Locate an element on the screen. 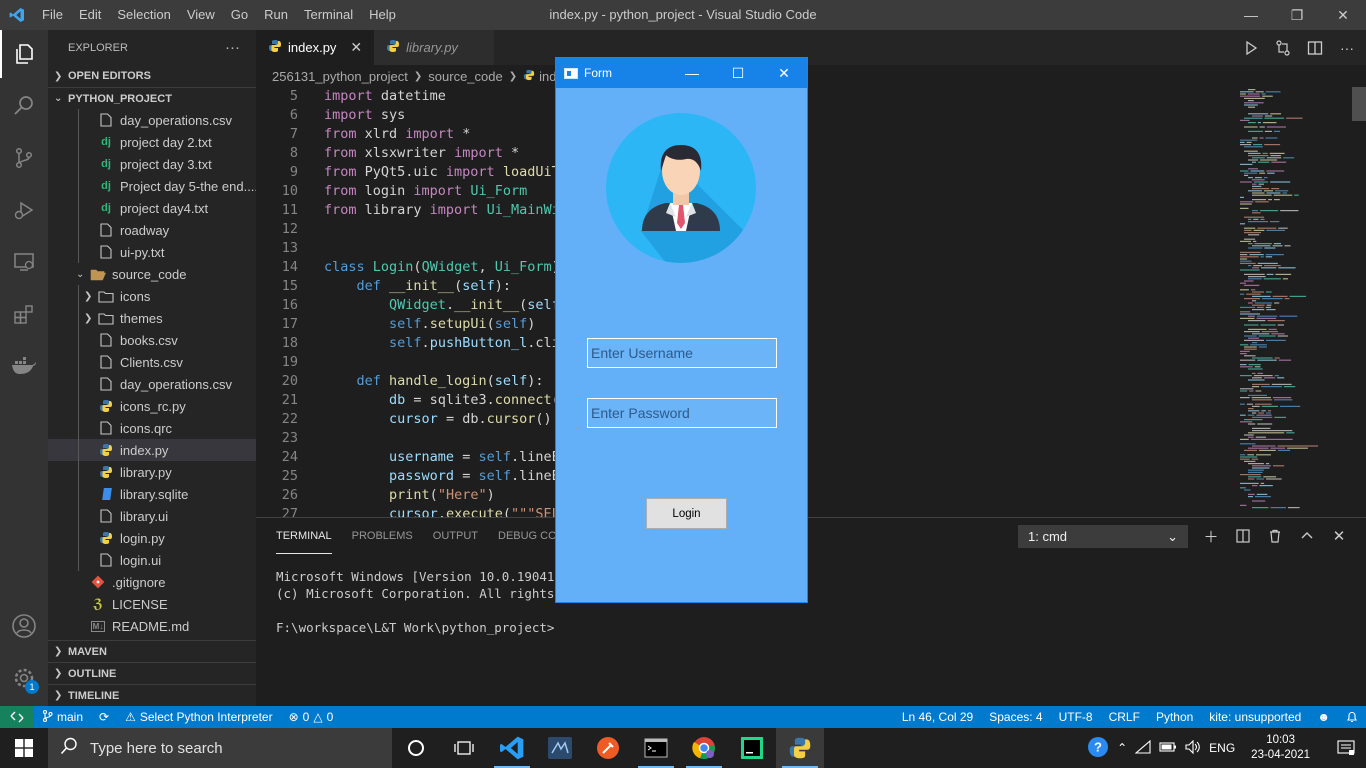  compare-changes-icon is located at coordinates (1283, 48).